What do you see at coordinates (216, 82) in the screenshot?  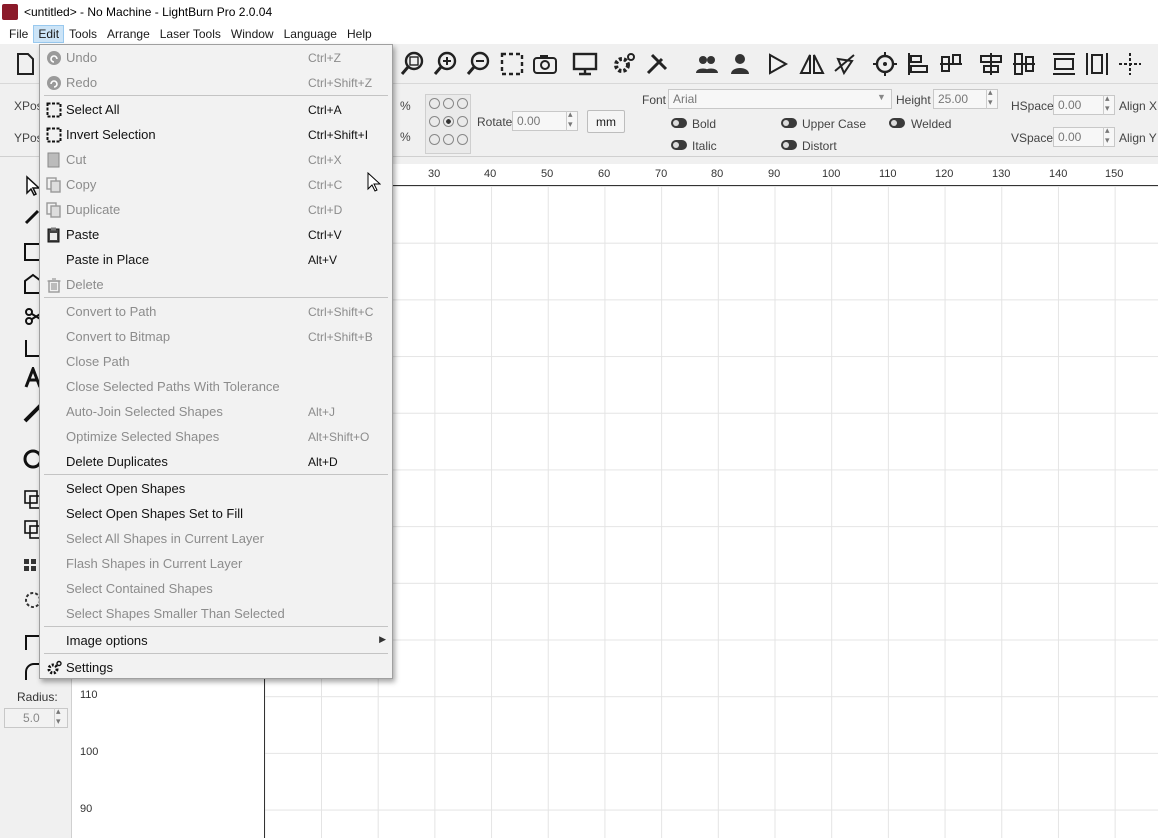 I see `menu-item-redo: Redo Ctrl+Shift+Z` at bounding box center [216, 82].